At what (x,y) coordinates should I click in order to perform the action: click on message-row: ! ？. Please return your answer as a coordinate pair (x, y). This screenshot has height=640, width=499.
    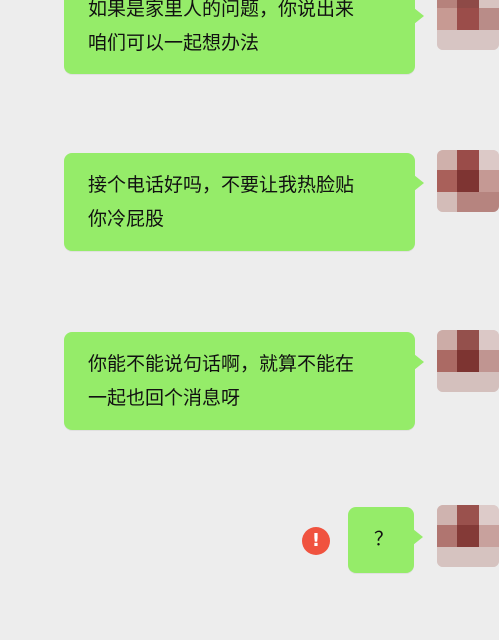
    Looking at the image, I should click on (249, 545).